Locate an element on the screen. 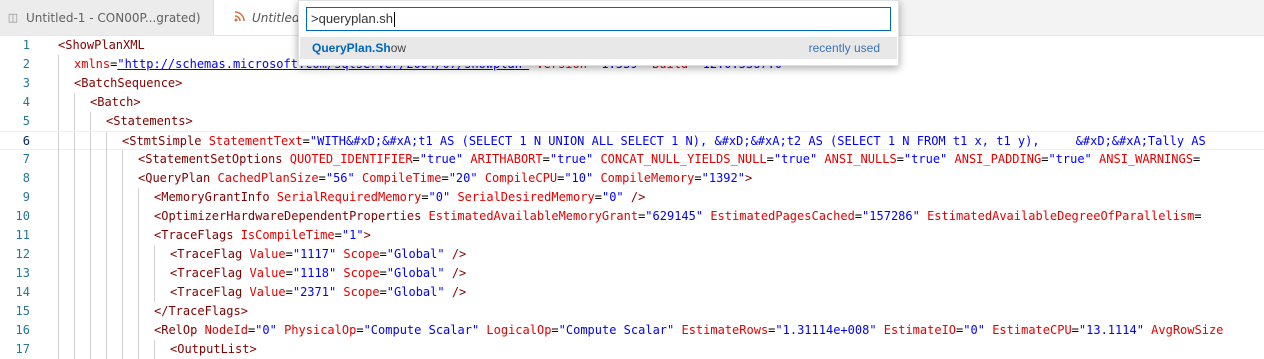  editor-line: 15 </TraceFlags> is located at coordinates (632, 311).